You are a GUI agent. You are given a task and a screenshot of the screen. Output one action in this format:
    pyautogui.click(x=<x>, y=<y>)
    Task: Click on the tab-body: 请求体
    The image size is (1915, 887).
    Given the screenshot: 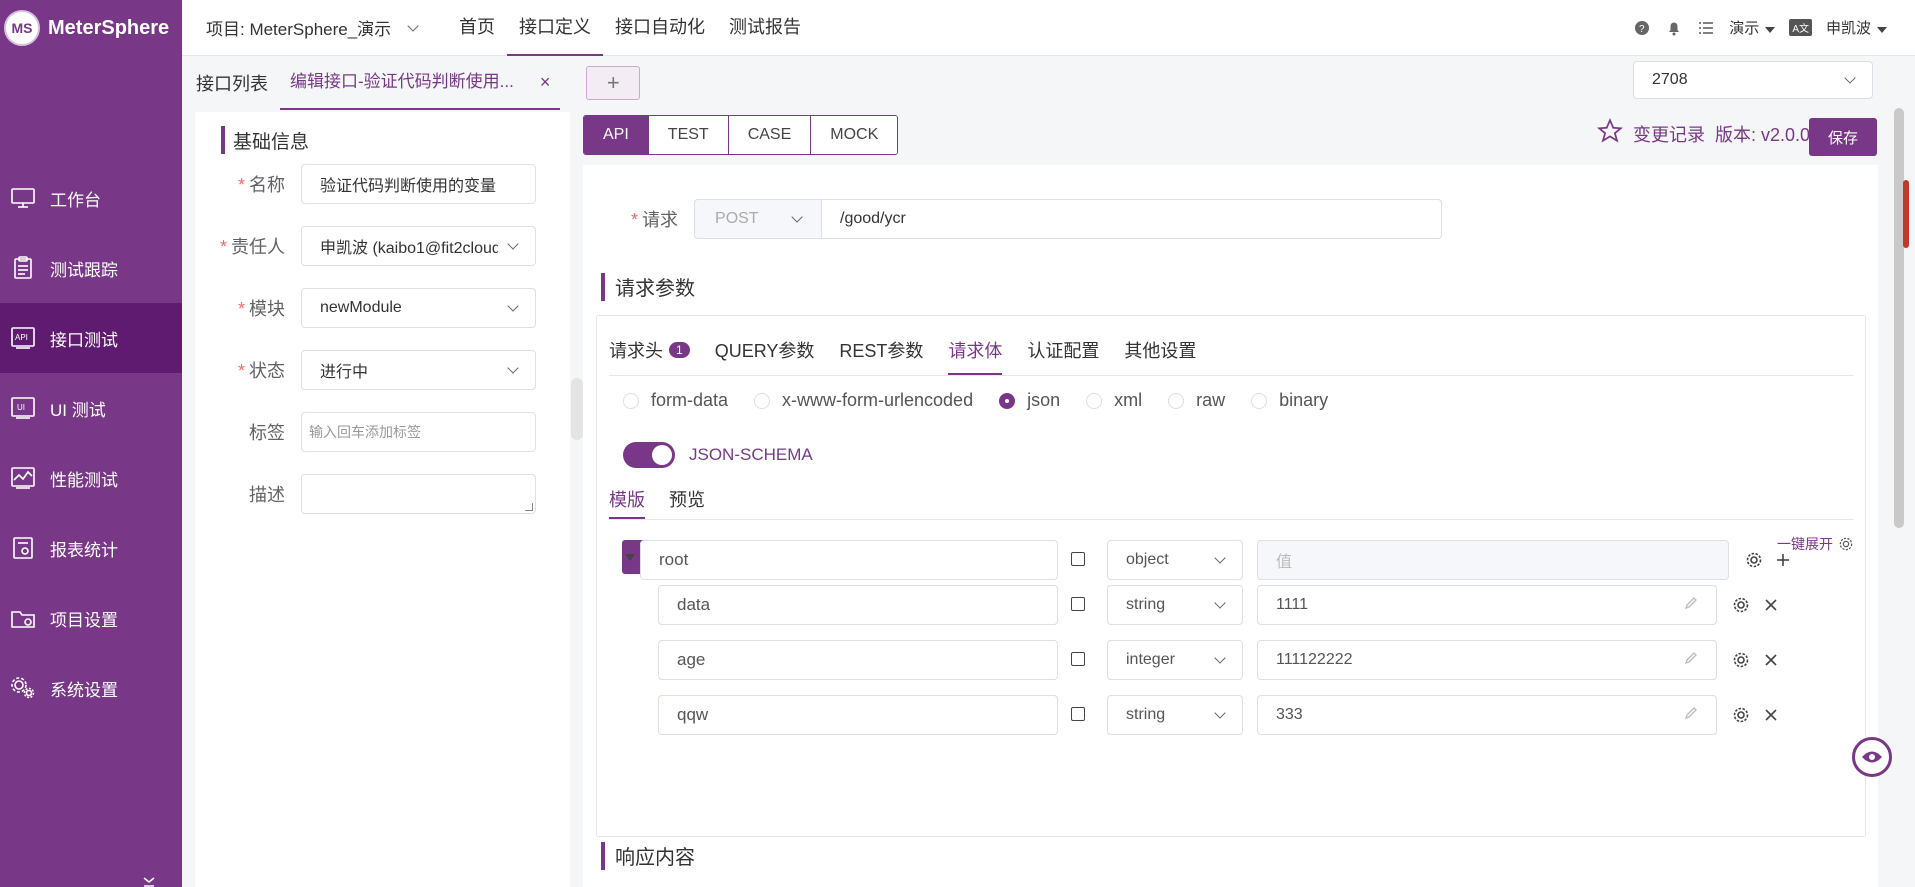 What is the action you would take?
    pyautogui.click(x=975, y=356)
    